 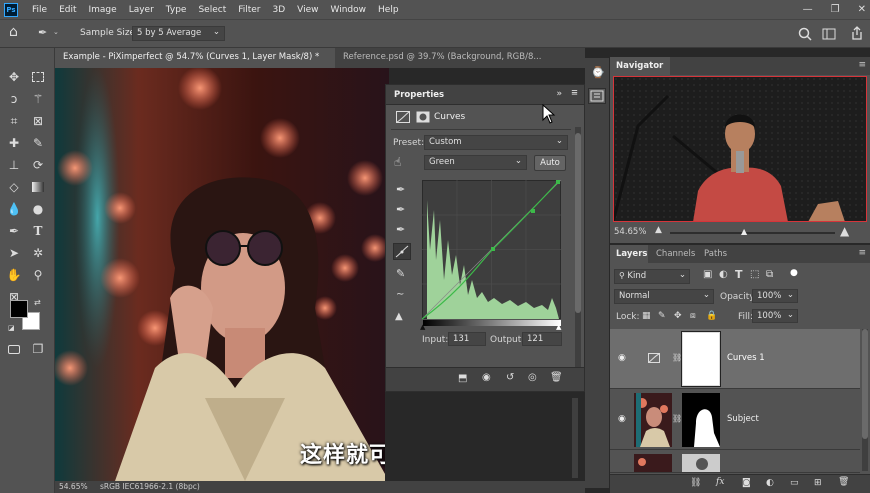 I want to click on minimize-icon: —, so click(x=808, y=9).